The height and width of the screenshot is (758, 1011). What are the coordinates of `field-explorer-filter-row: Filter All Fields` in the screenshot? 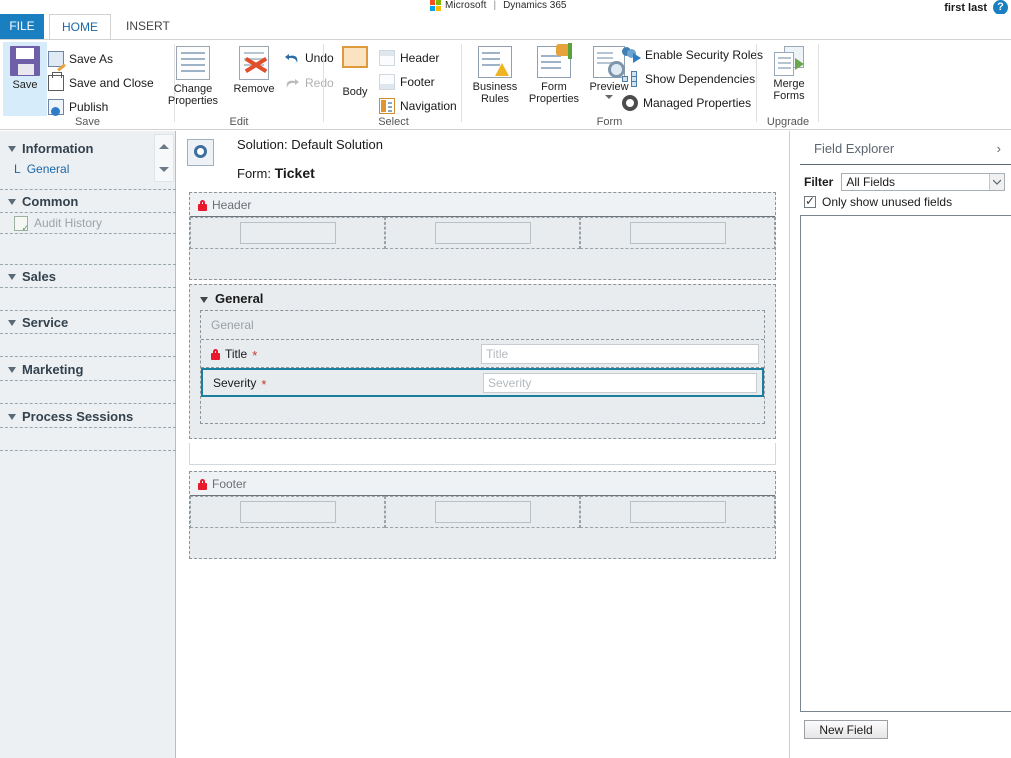 It's located at (900, 178).